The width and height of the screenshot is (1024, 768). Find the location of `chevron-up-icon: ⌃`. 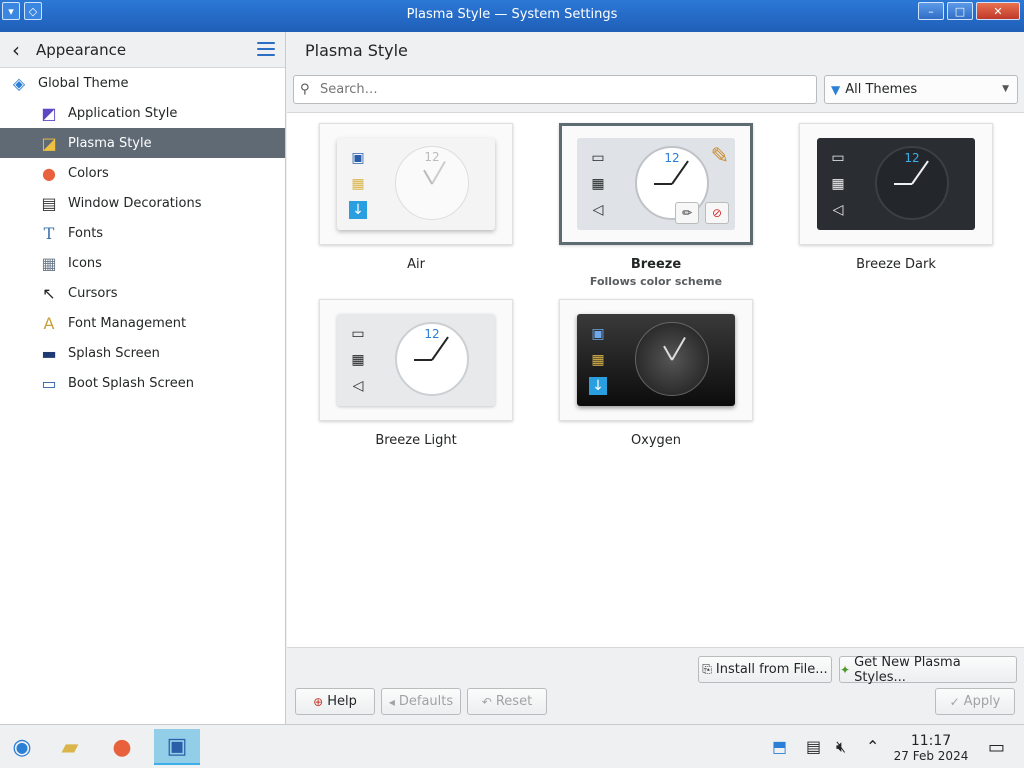

chevron-up-icon: ⌃ is located at coordinates (872, 746).